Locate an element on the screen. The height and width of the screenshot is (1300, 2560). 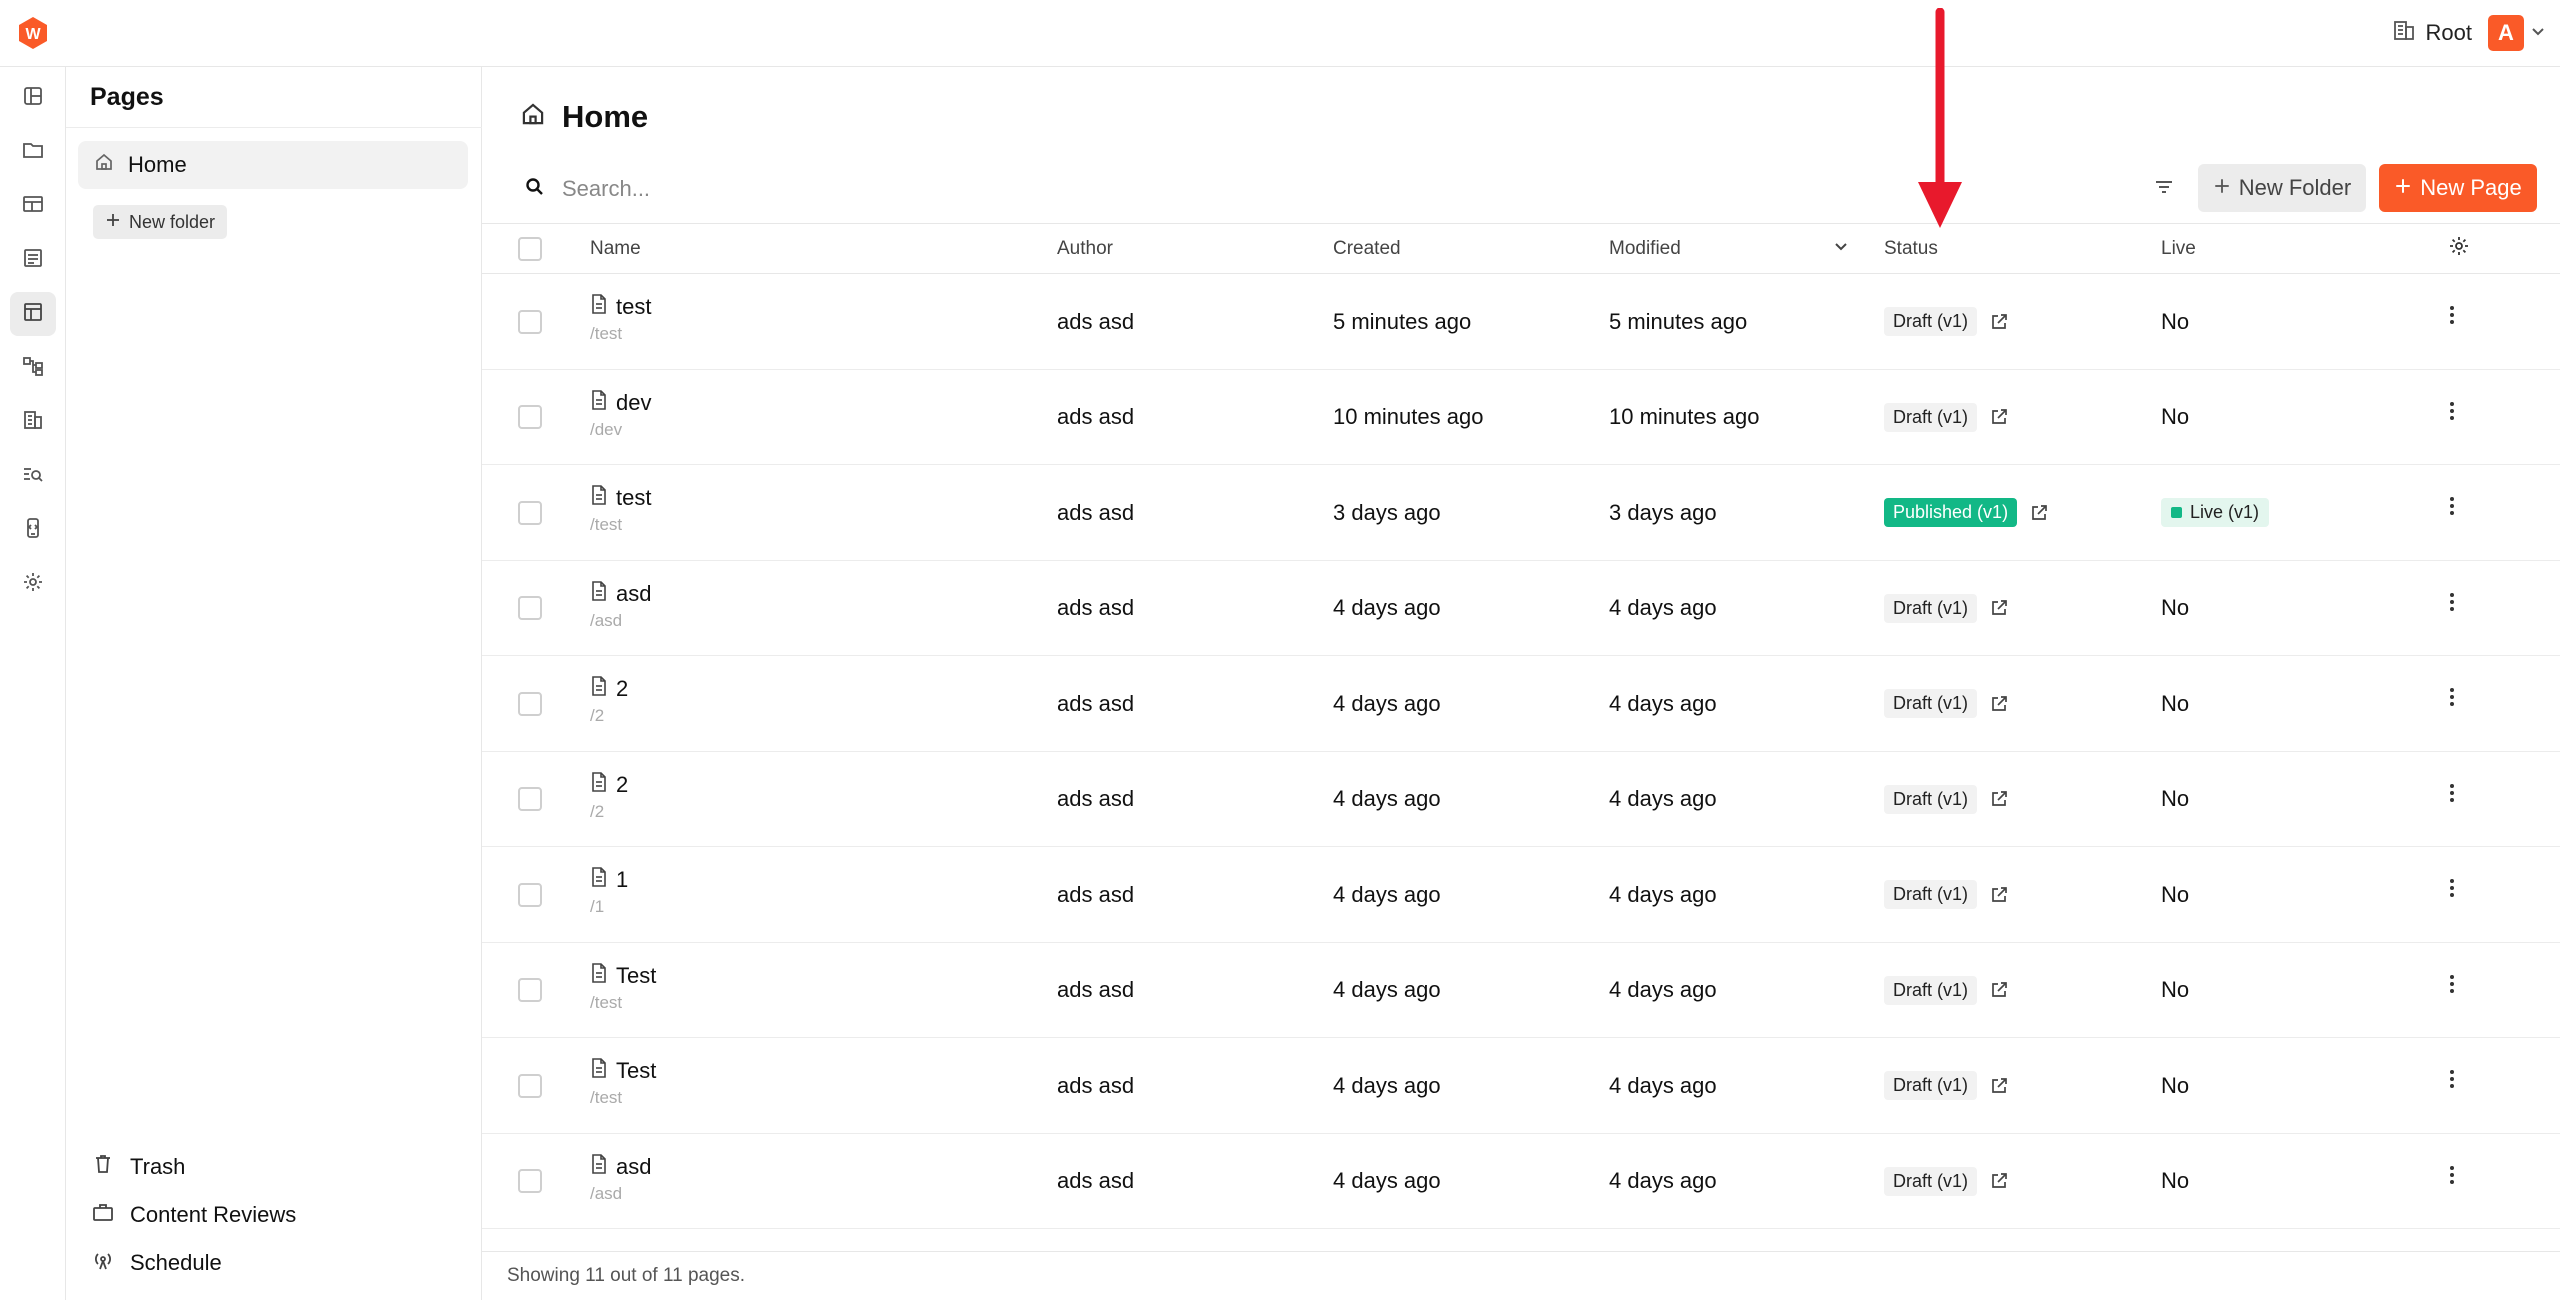
rail-settings is located at coordinates (33, 584).